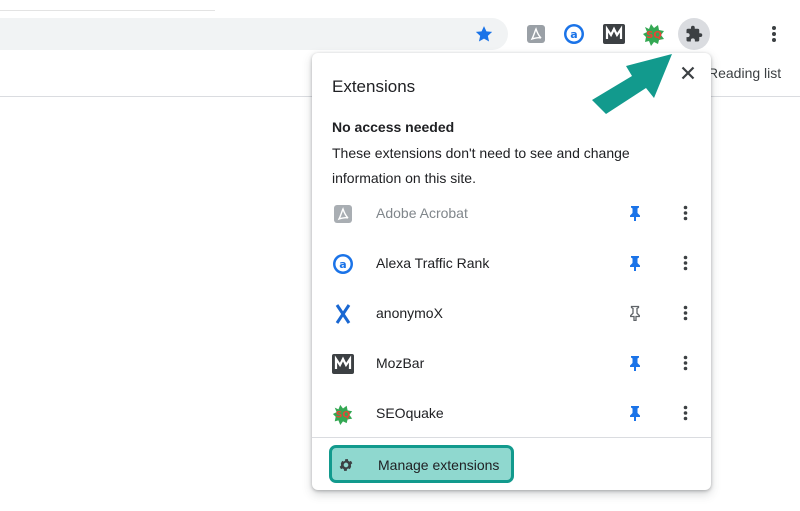  I want to click on alexa-toolbar-icon: a, so click(574, 34).